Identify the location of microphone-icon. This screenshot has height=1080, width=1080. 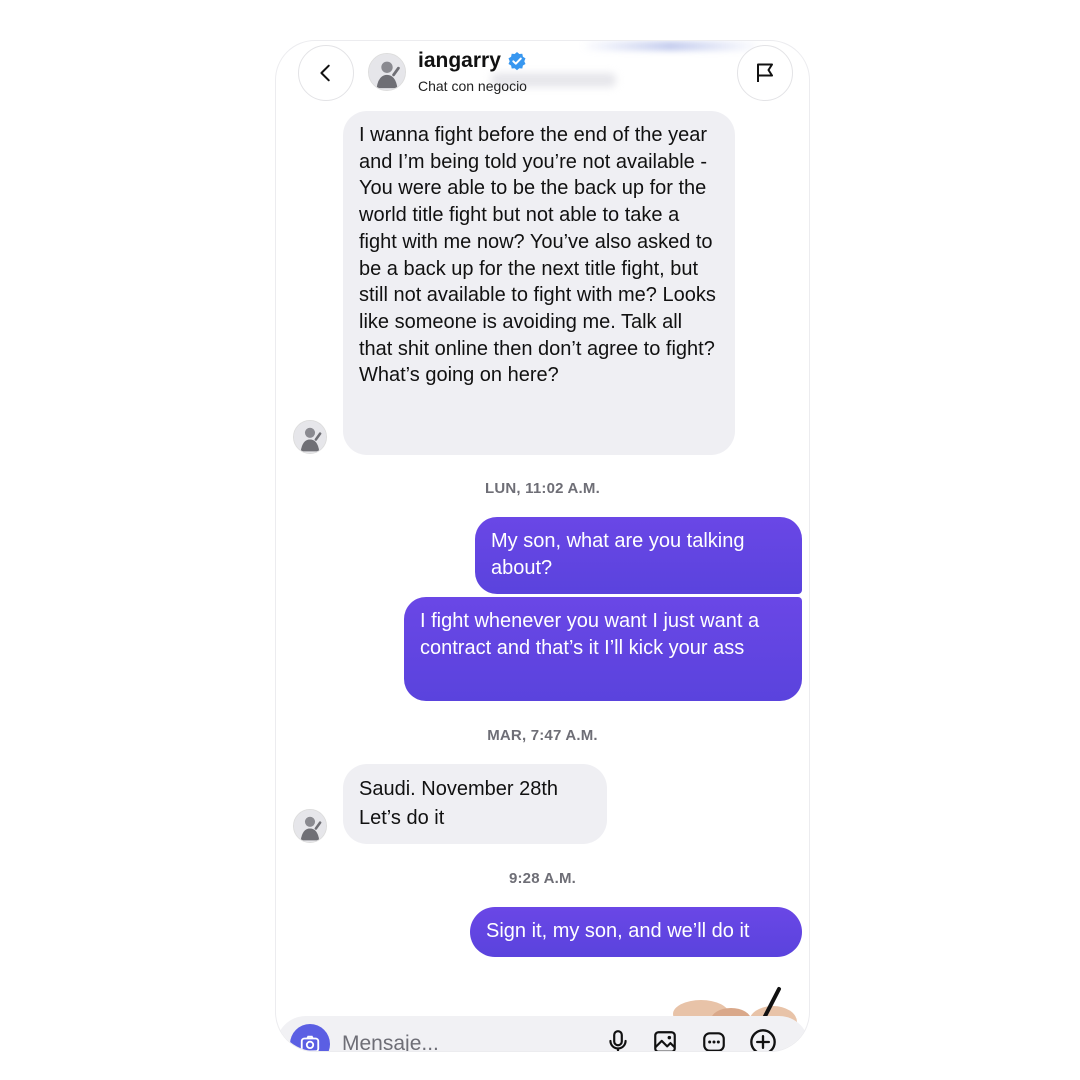
(618, 1040).